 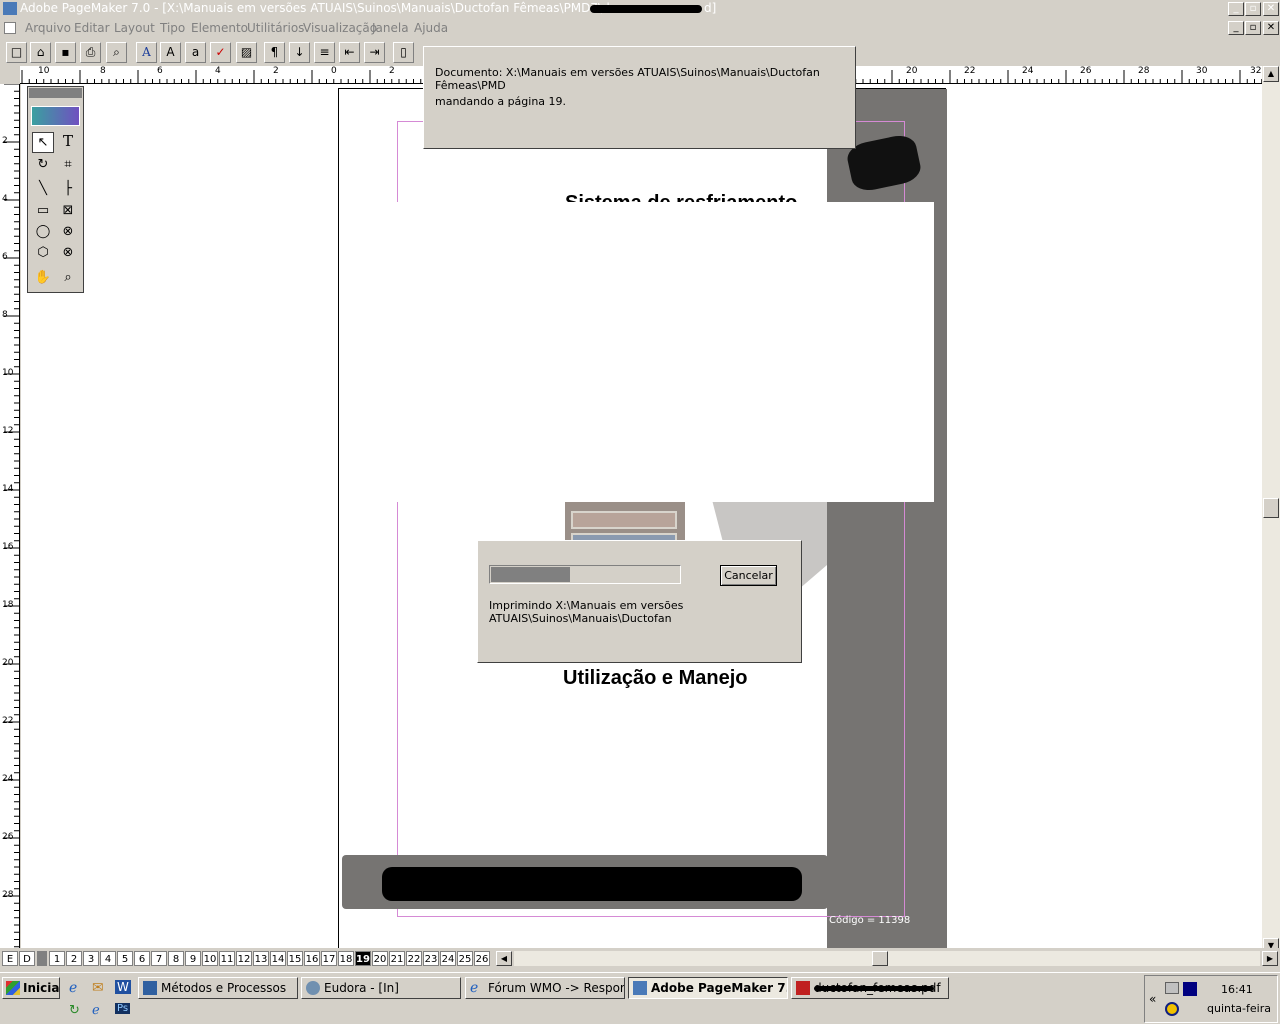 What do you see at coordinates (116, 52) in the screenshot?
I see `find-icon: ⌕` at bounding box center [116, 52].